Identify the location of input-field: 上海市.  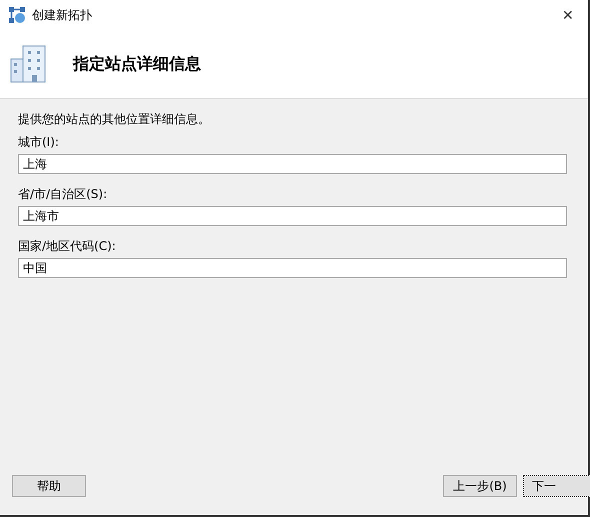
(292, 216).